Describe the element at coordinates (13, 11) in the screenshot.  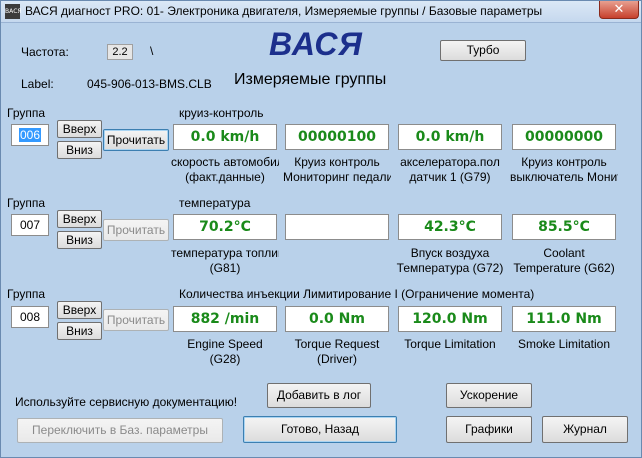
I see `app-icon: ВАСЯ` at that location.